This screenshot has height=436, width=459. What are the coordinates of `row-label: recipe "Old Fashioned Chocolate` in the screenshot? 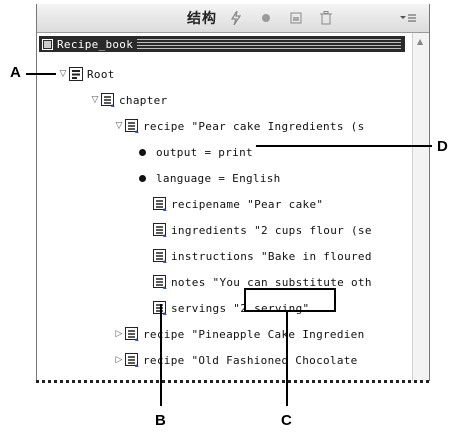 It's located at (250, 360).